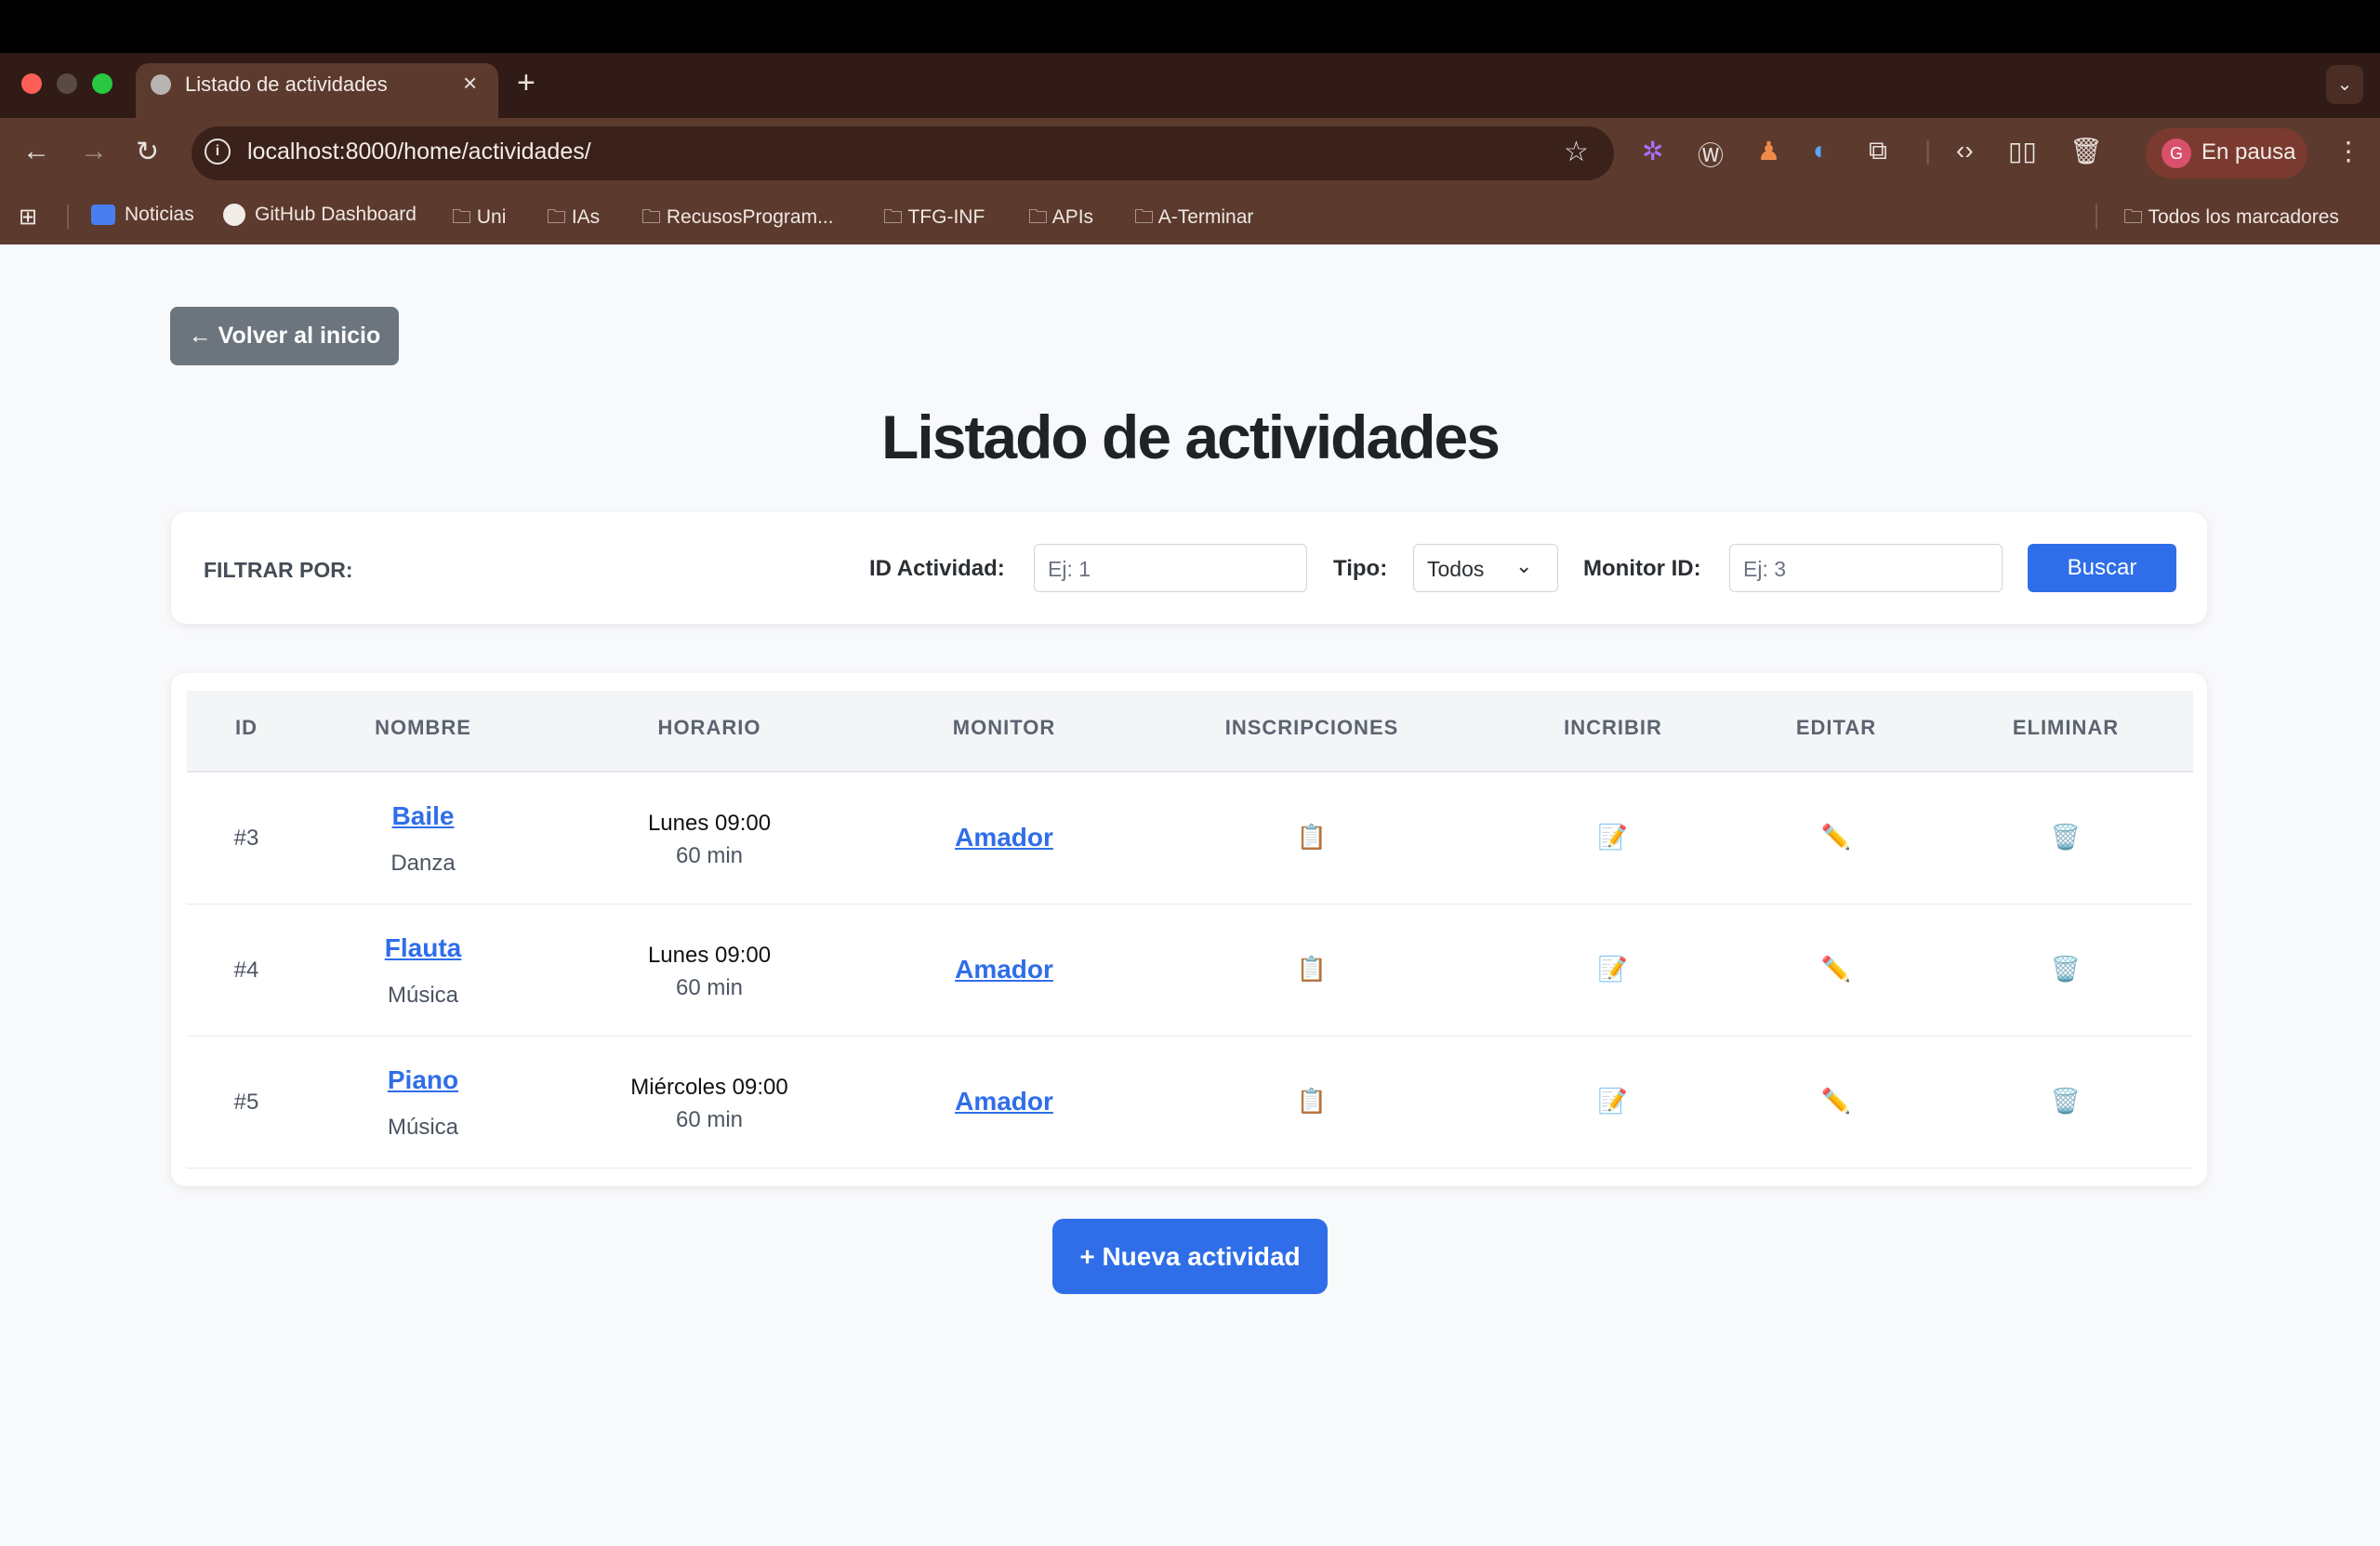 The height and width of the screenshot is (1546, 2380). What do you see at coordinates (1768, 151) in the screenshot?
I see `character-extension-icon: ♟` at bounding box center [1768, 151].